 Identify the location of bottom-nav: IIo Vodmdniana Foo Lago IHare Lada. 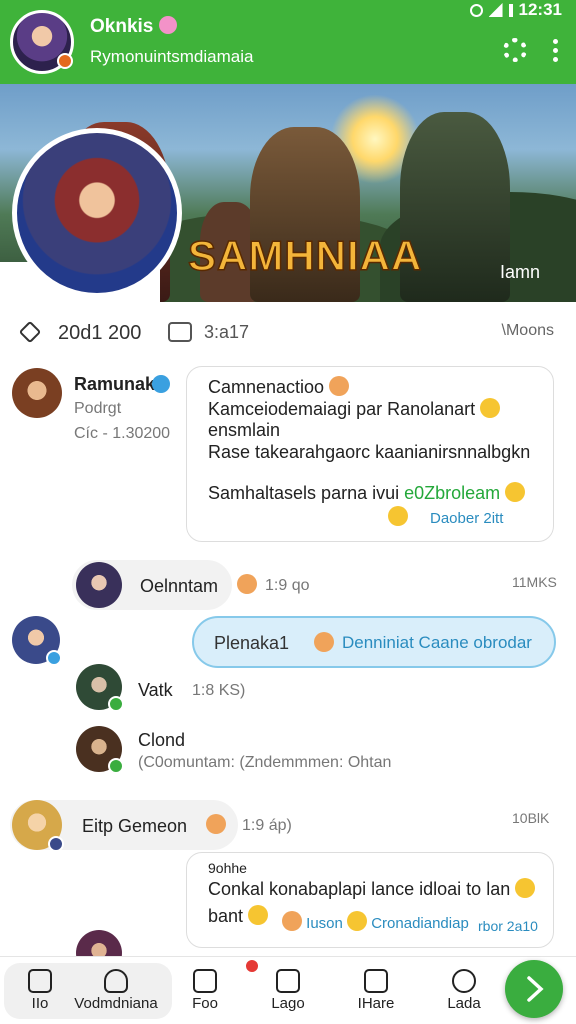
(288, 990).